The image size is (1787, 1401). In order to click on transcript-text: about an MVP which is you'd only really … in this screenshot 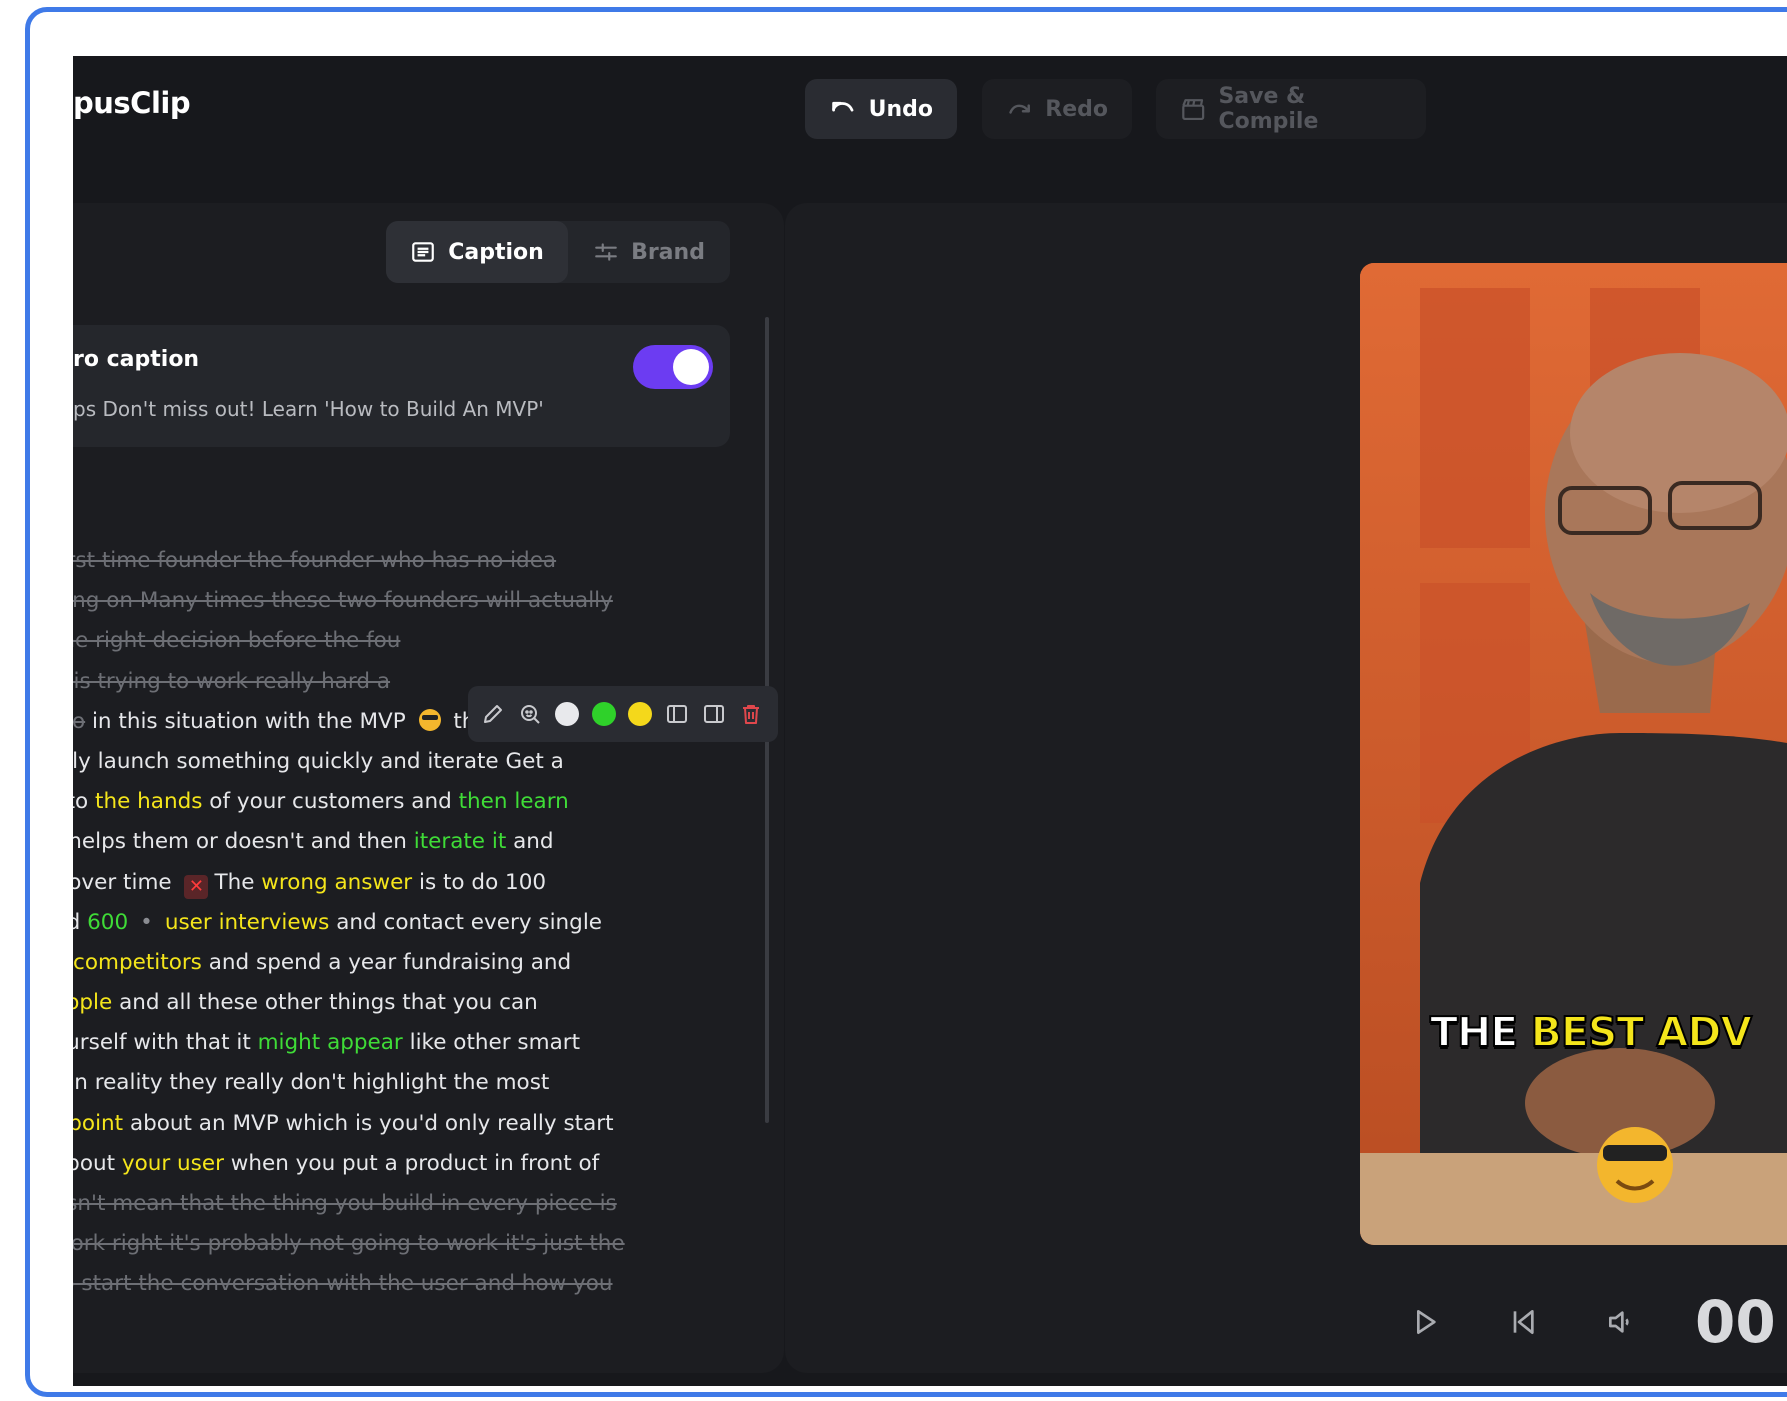, I will do `click(368, 1123)`.